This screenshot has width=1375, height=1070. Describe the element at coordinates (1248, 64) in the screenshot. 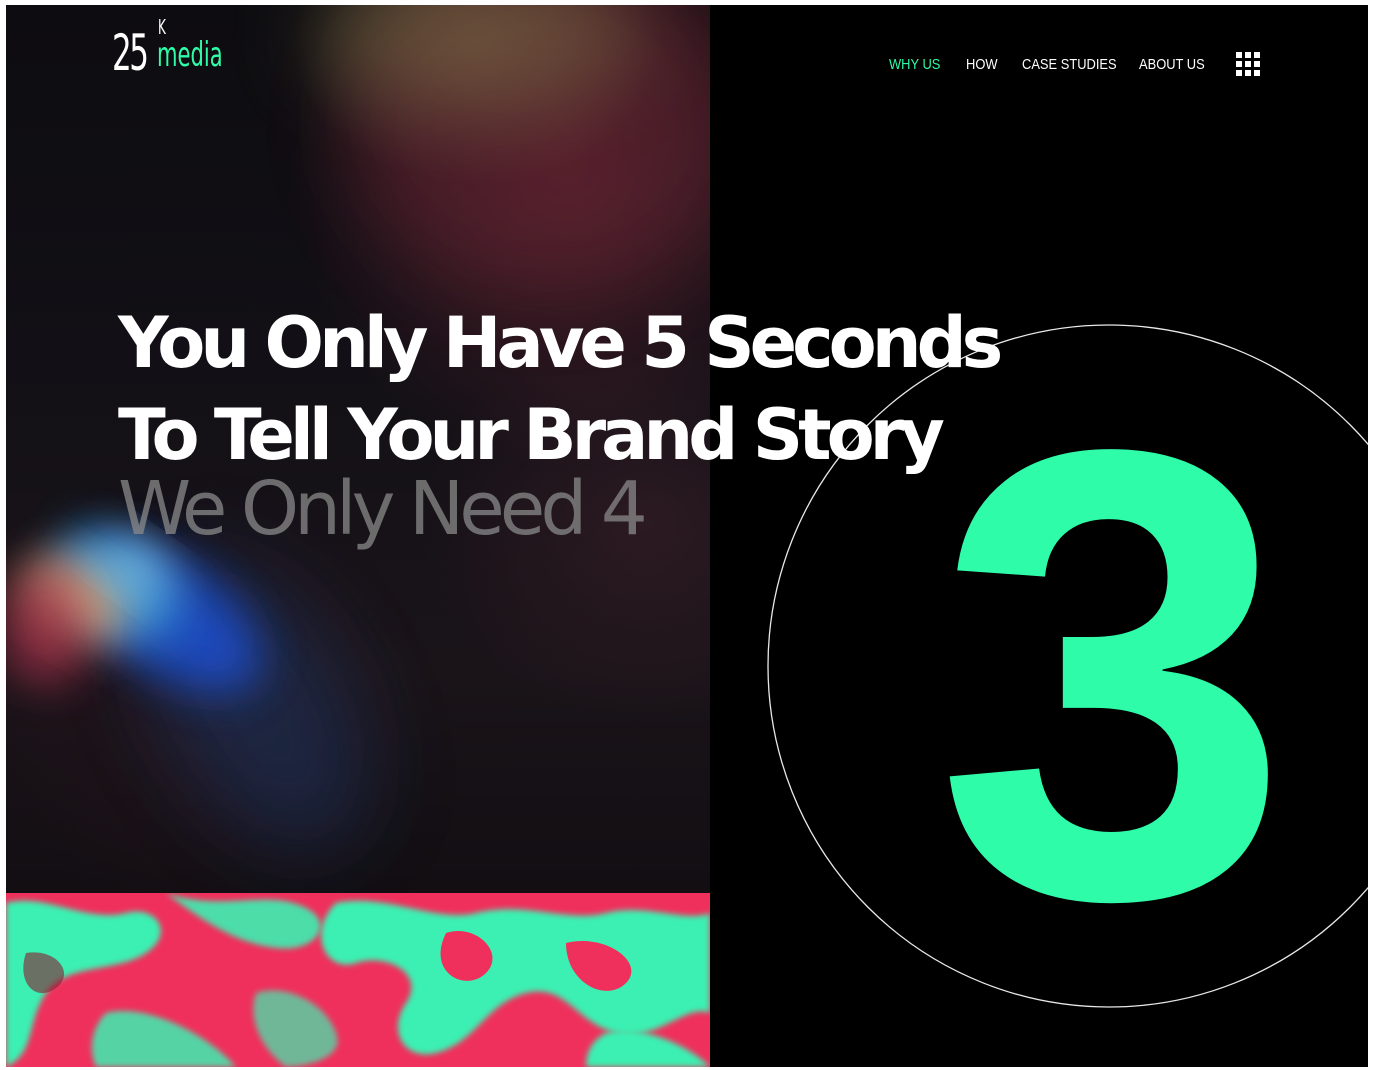

I see `grid-menu-icon` at that location.